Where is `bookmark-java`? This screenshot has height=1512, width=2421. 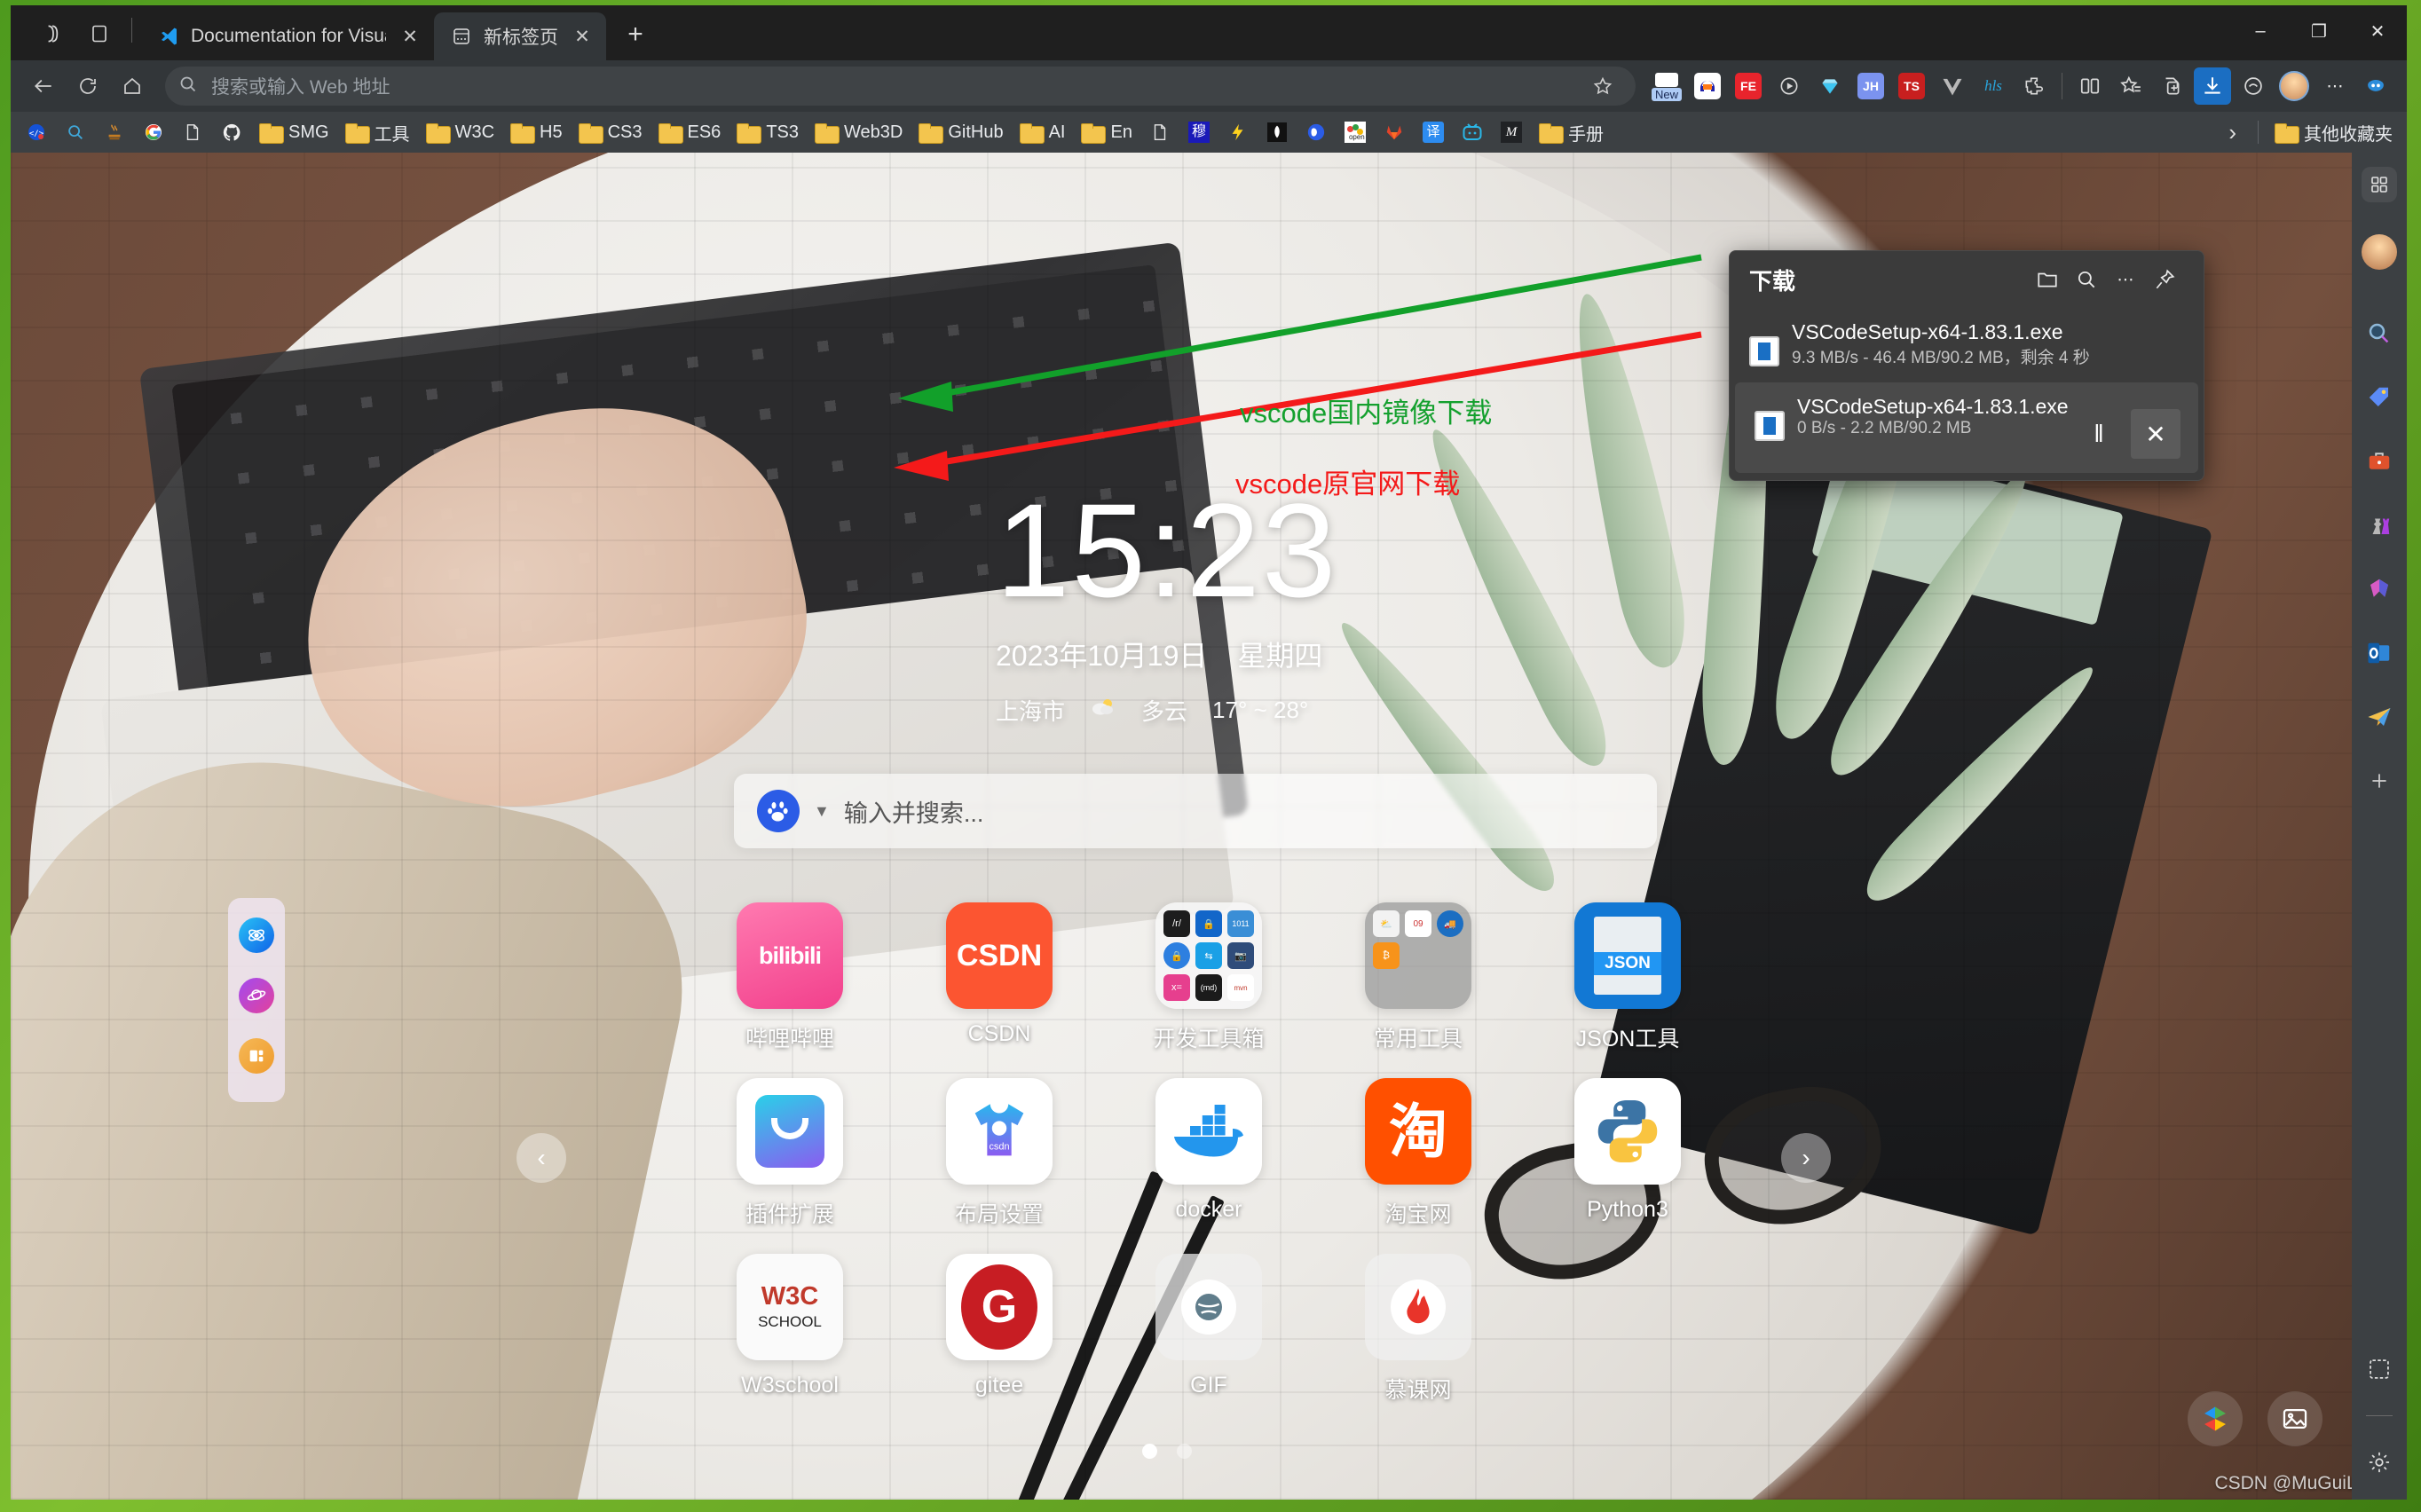
bookmark-java is located at coordinates (114, 132).